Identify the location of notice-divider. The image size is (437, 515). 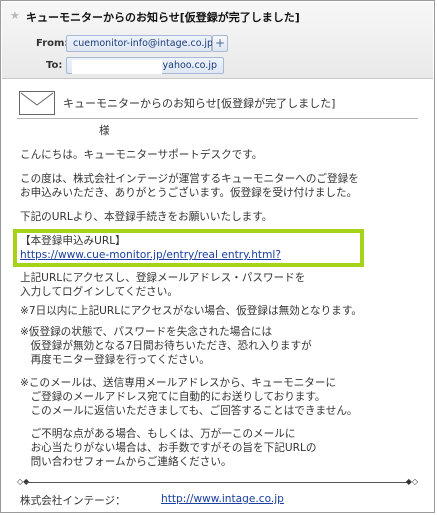
(217, 118).